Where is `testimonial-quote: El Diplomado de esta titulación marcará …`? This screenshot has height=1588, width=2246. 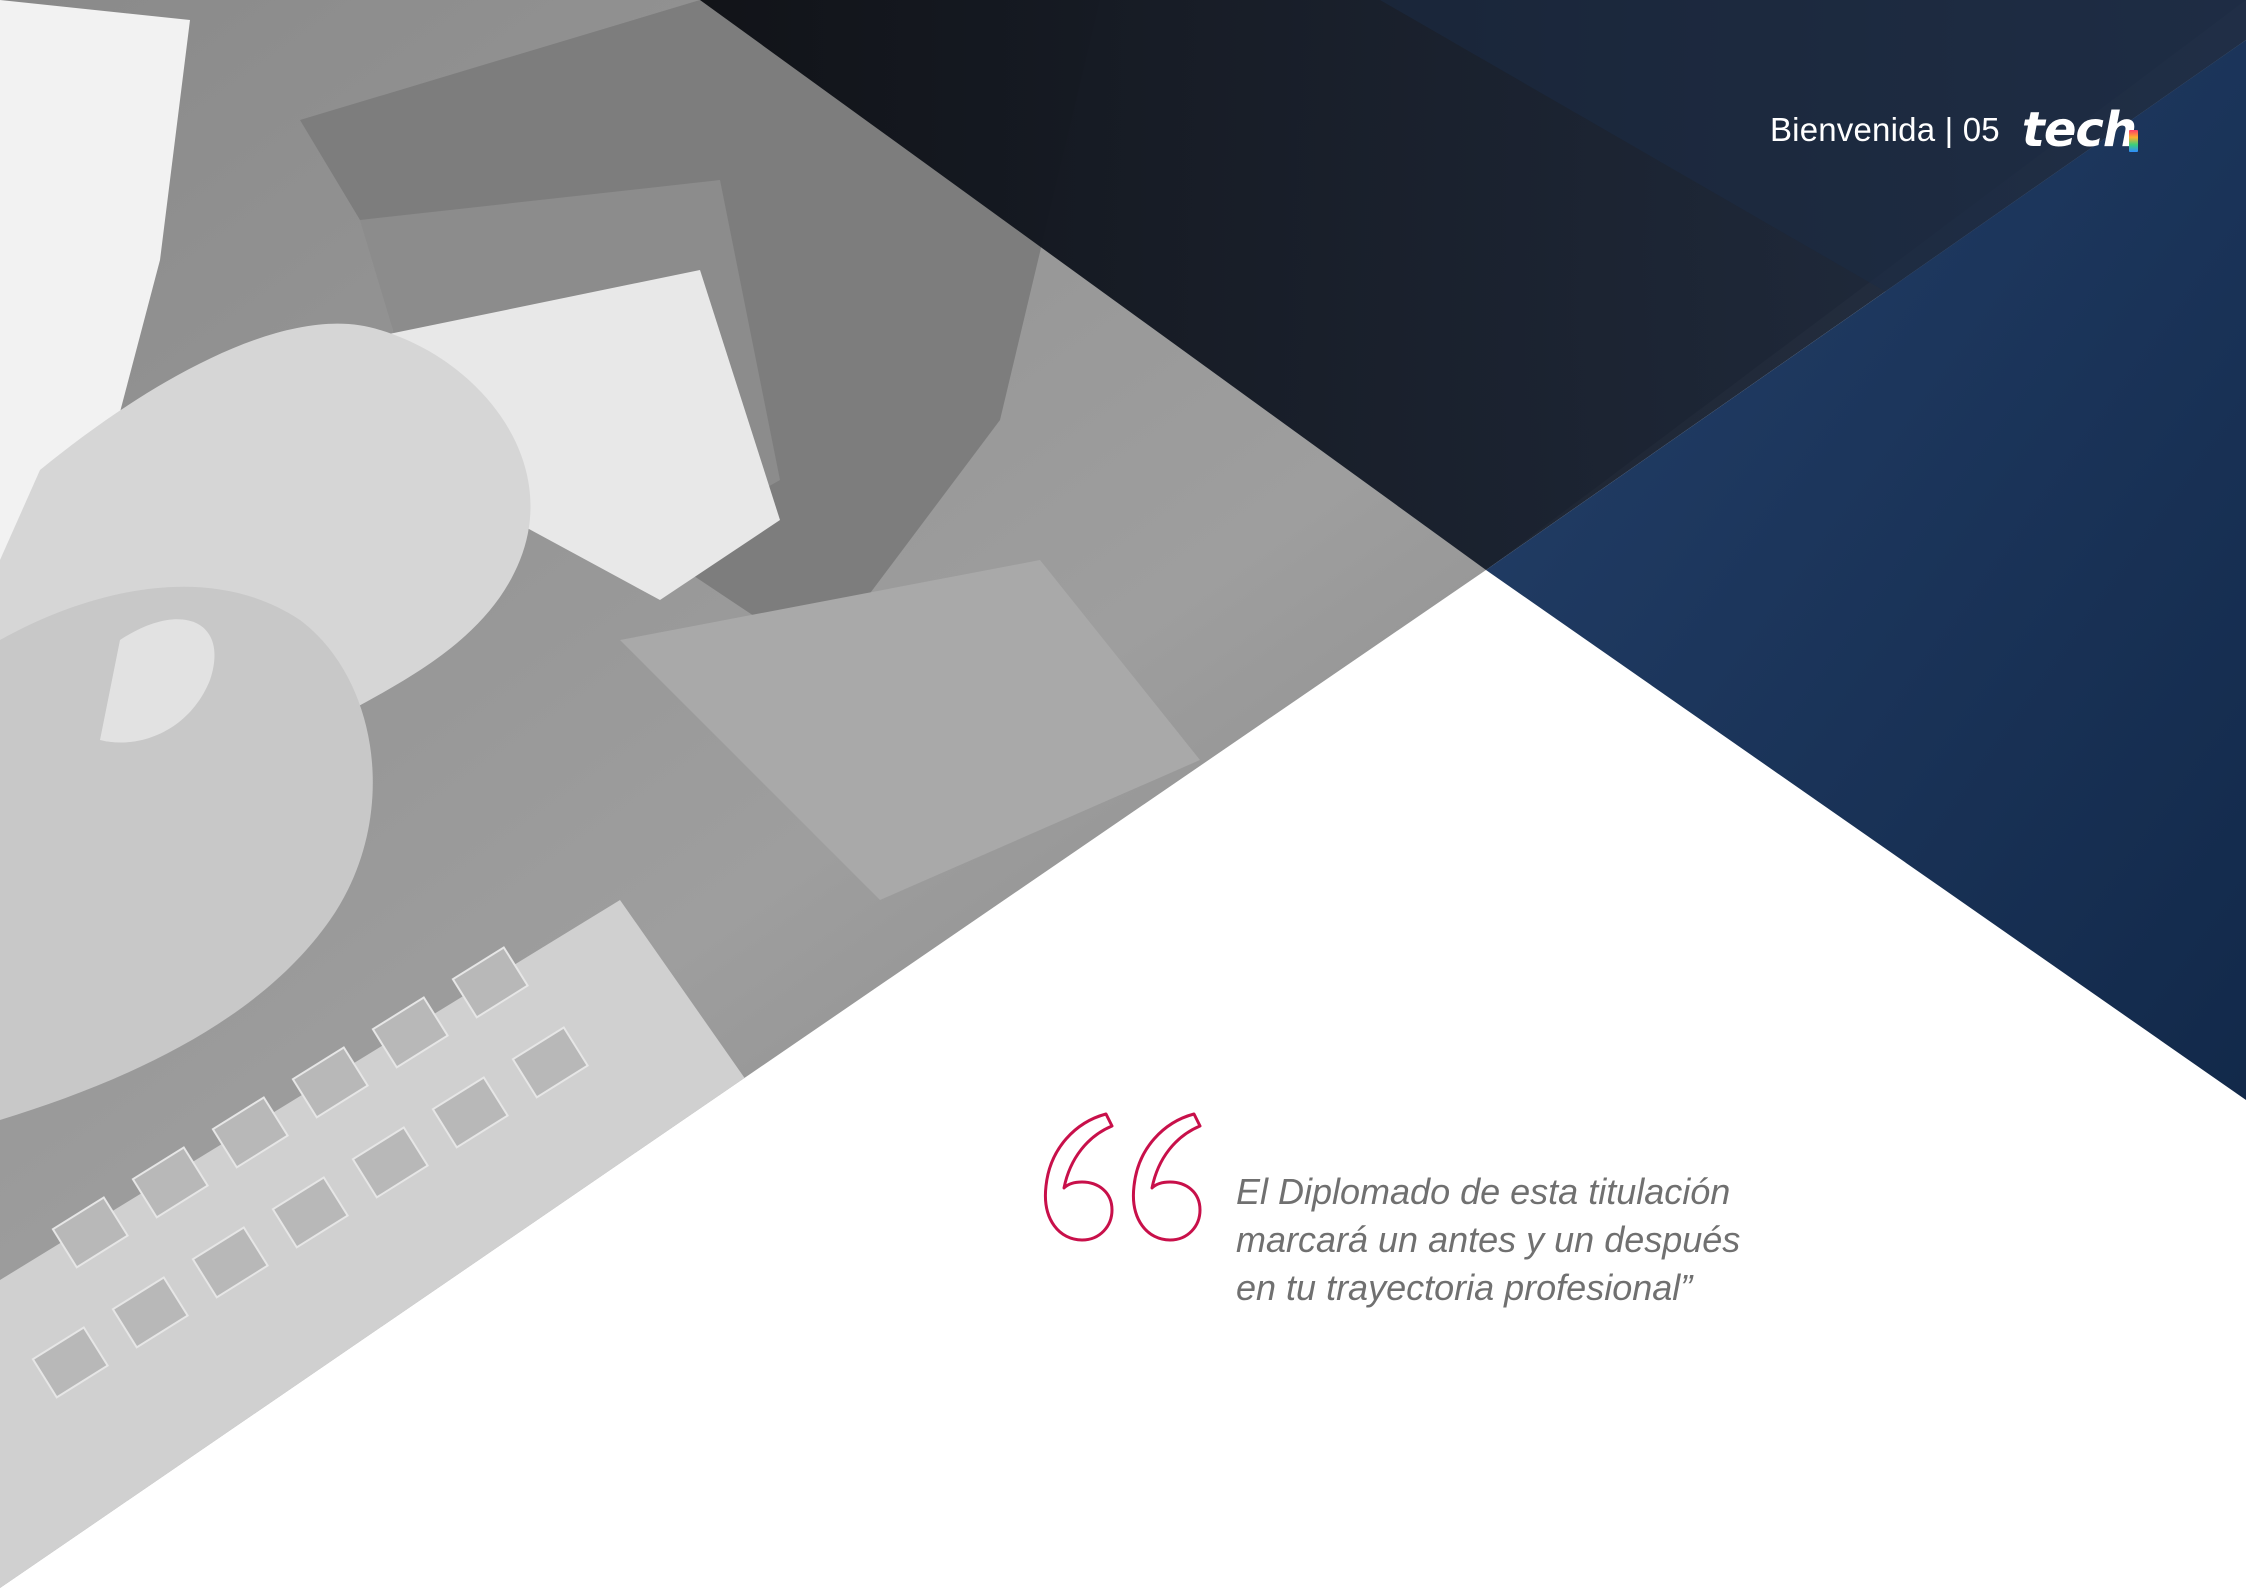 testimonial-quote: El Diplomado de esta titulación marcará … is located at coordinates (1516, 1240).